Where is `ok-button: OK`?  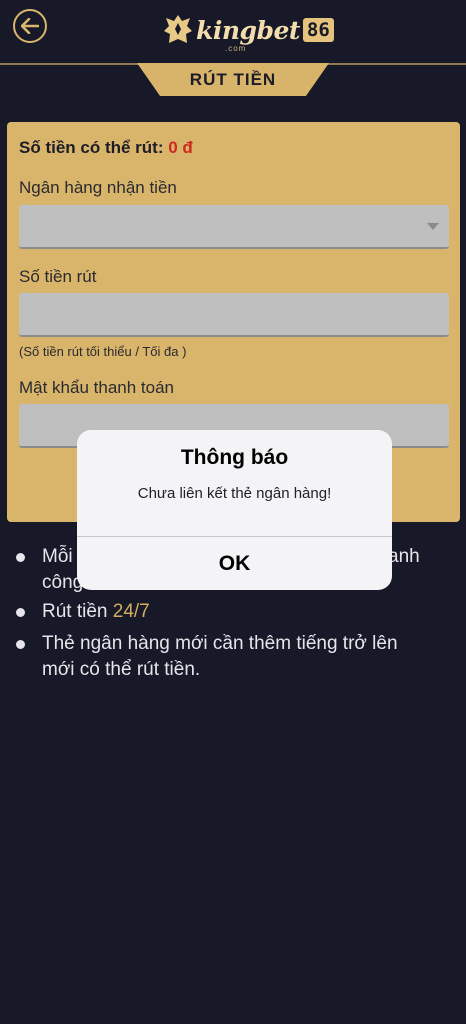 ok-button: OK is located at coordinates (234, 563).